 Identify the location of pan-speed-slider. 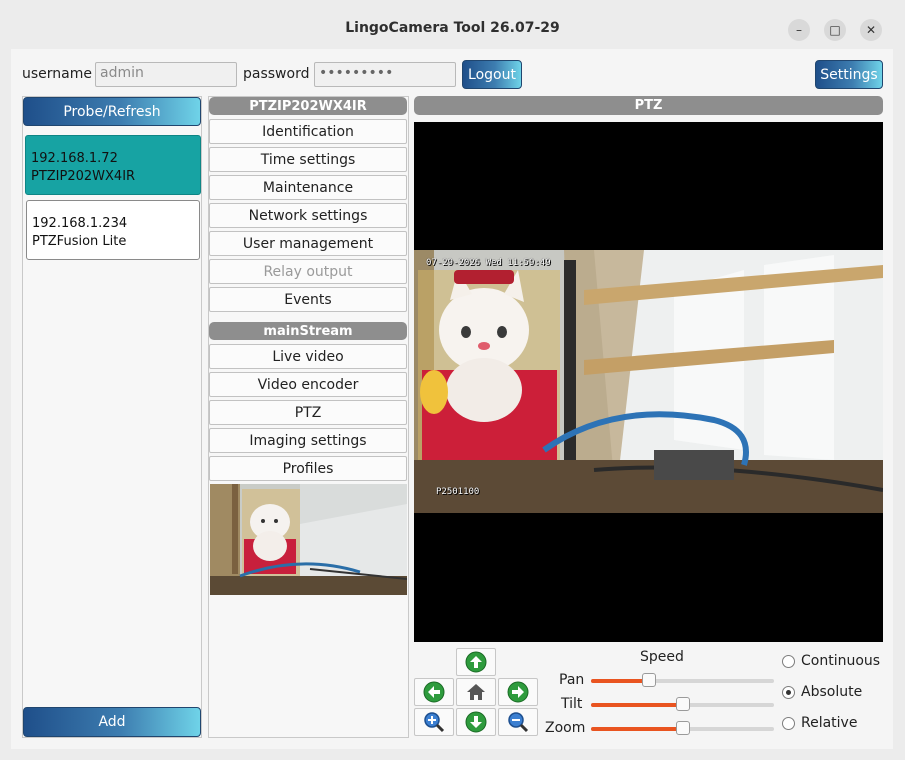
(682, 680).